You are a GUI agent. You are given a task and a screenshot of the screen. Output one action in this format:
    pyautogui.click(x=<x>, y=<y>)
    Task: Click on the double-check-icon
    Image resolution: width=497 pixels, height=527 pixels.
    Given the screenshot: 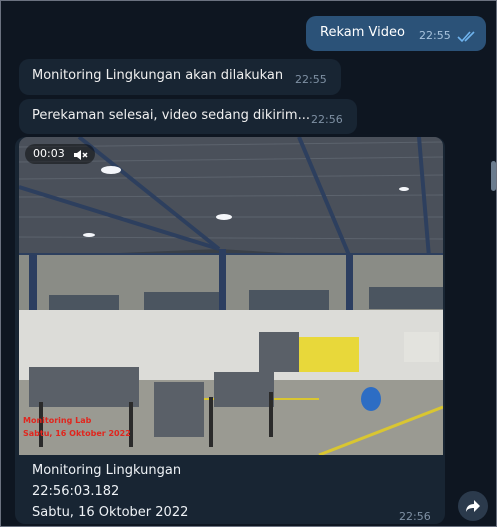 What is the action you would take?
    pyautogui.click(x=468, y=35)
    